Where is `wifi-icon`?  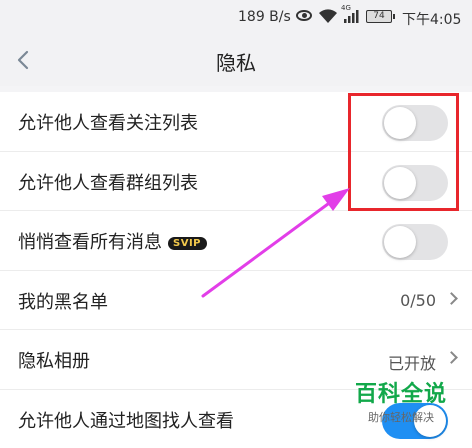
wifi-icon is located at coordinates (328, 16).